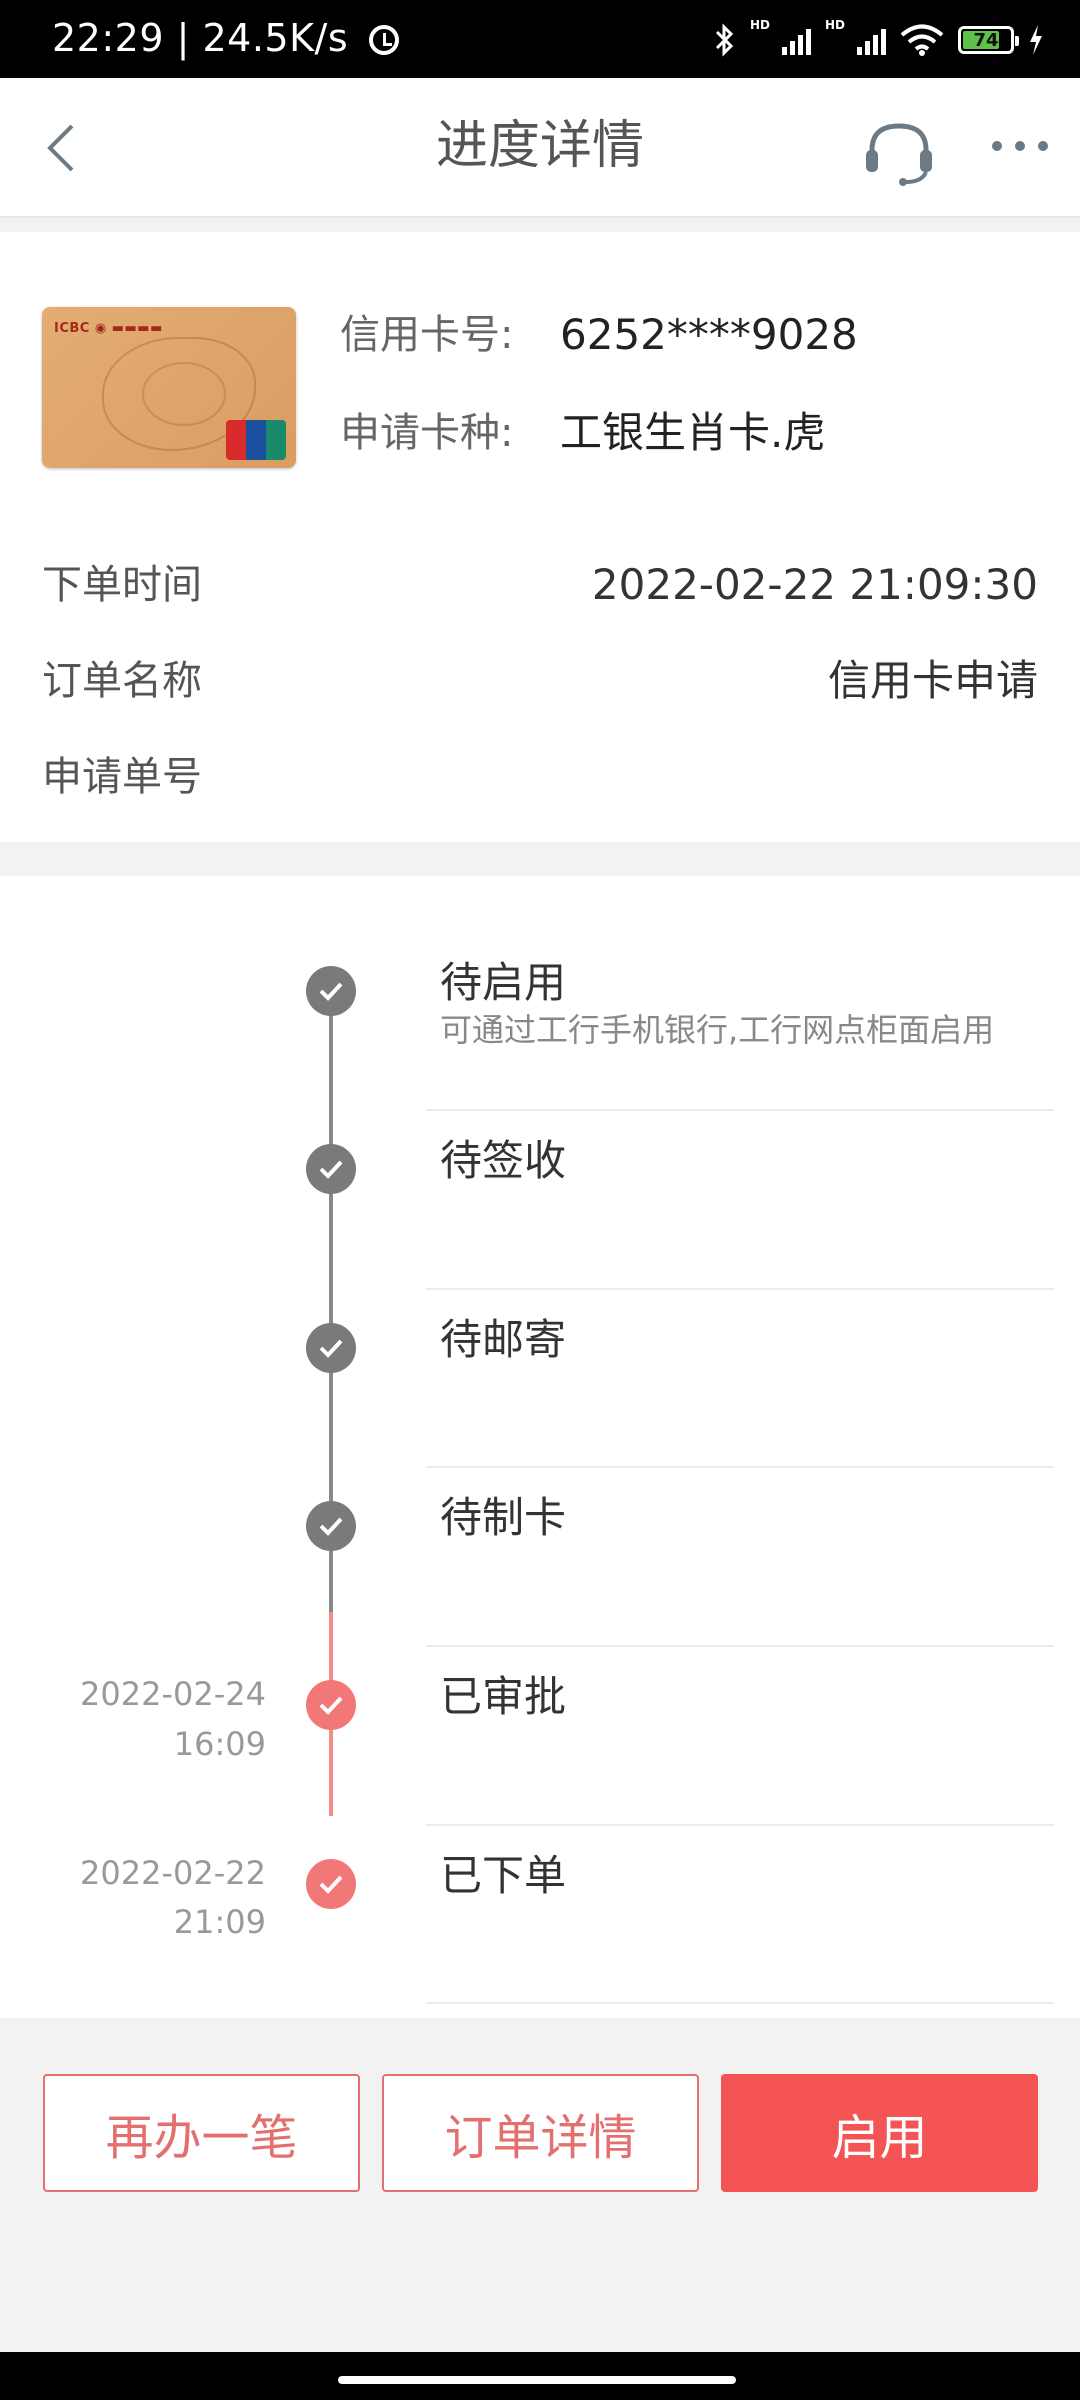 This screenshot has height=2400, width=1080. I want to click on home-indicator, so click(540, 2376).